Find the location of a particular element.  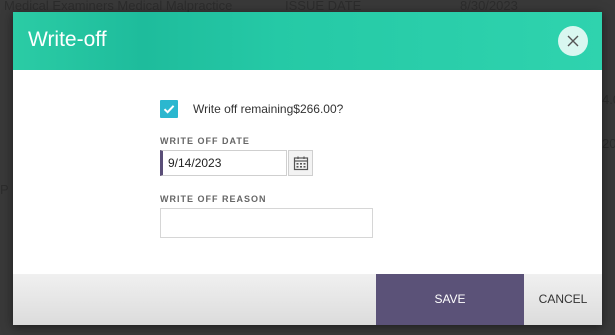

write-off-reason-input is located at coordinates (266, 223).